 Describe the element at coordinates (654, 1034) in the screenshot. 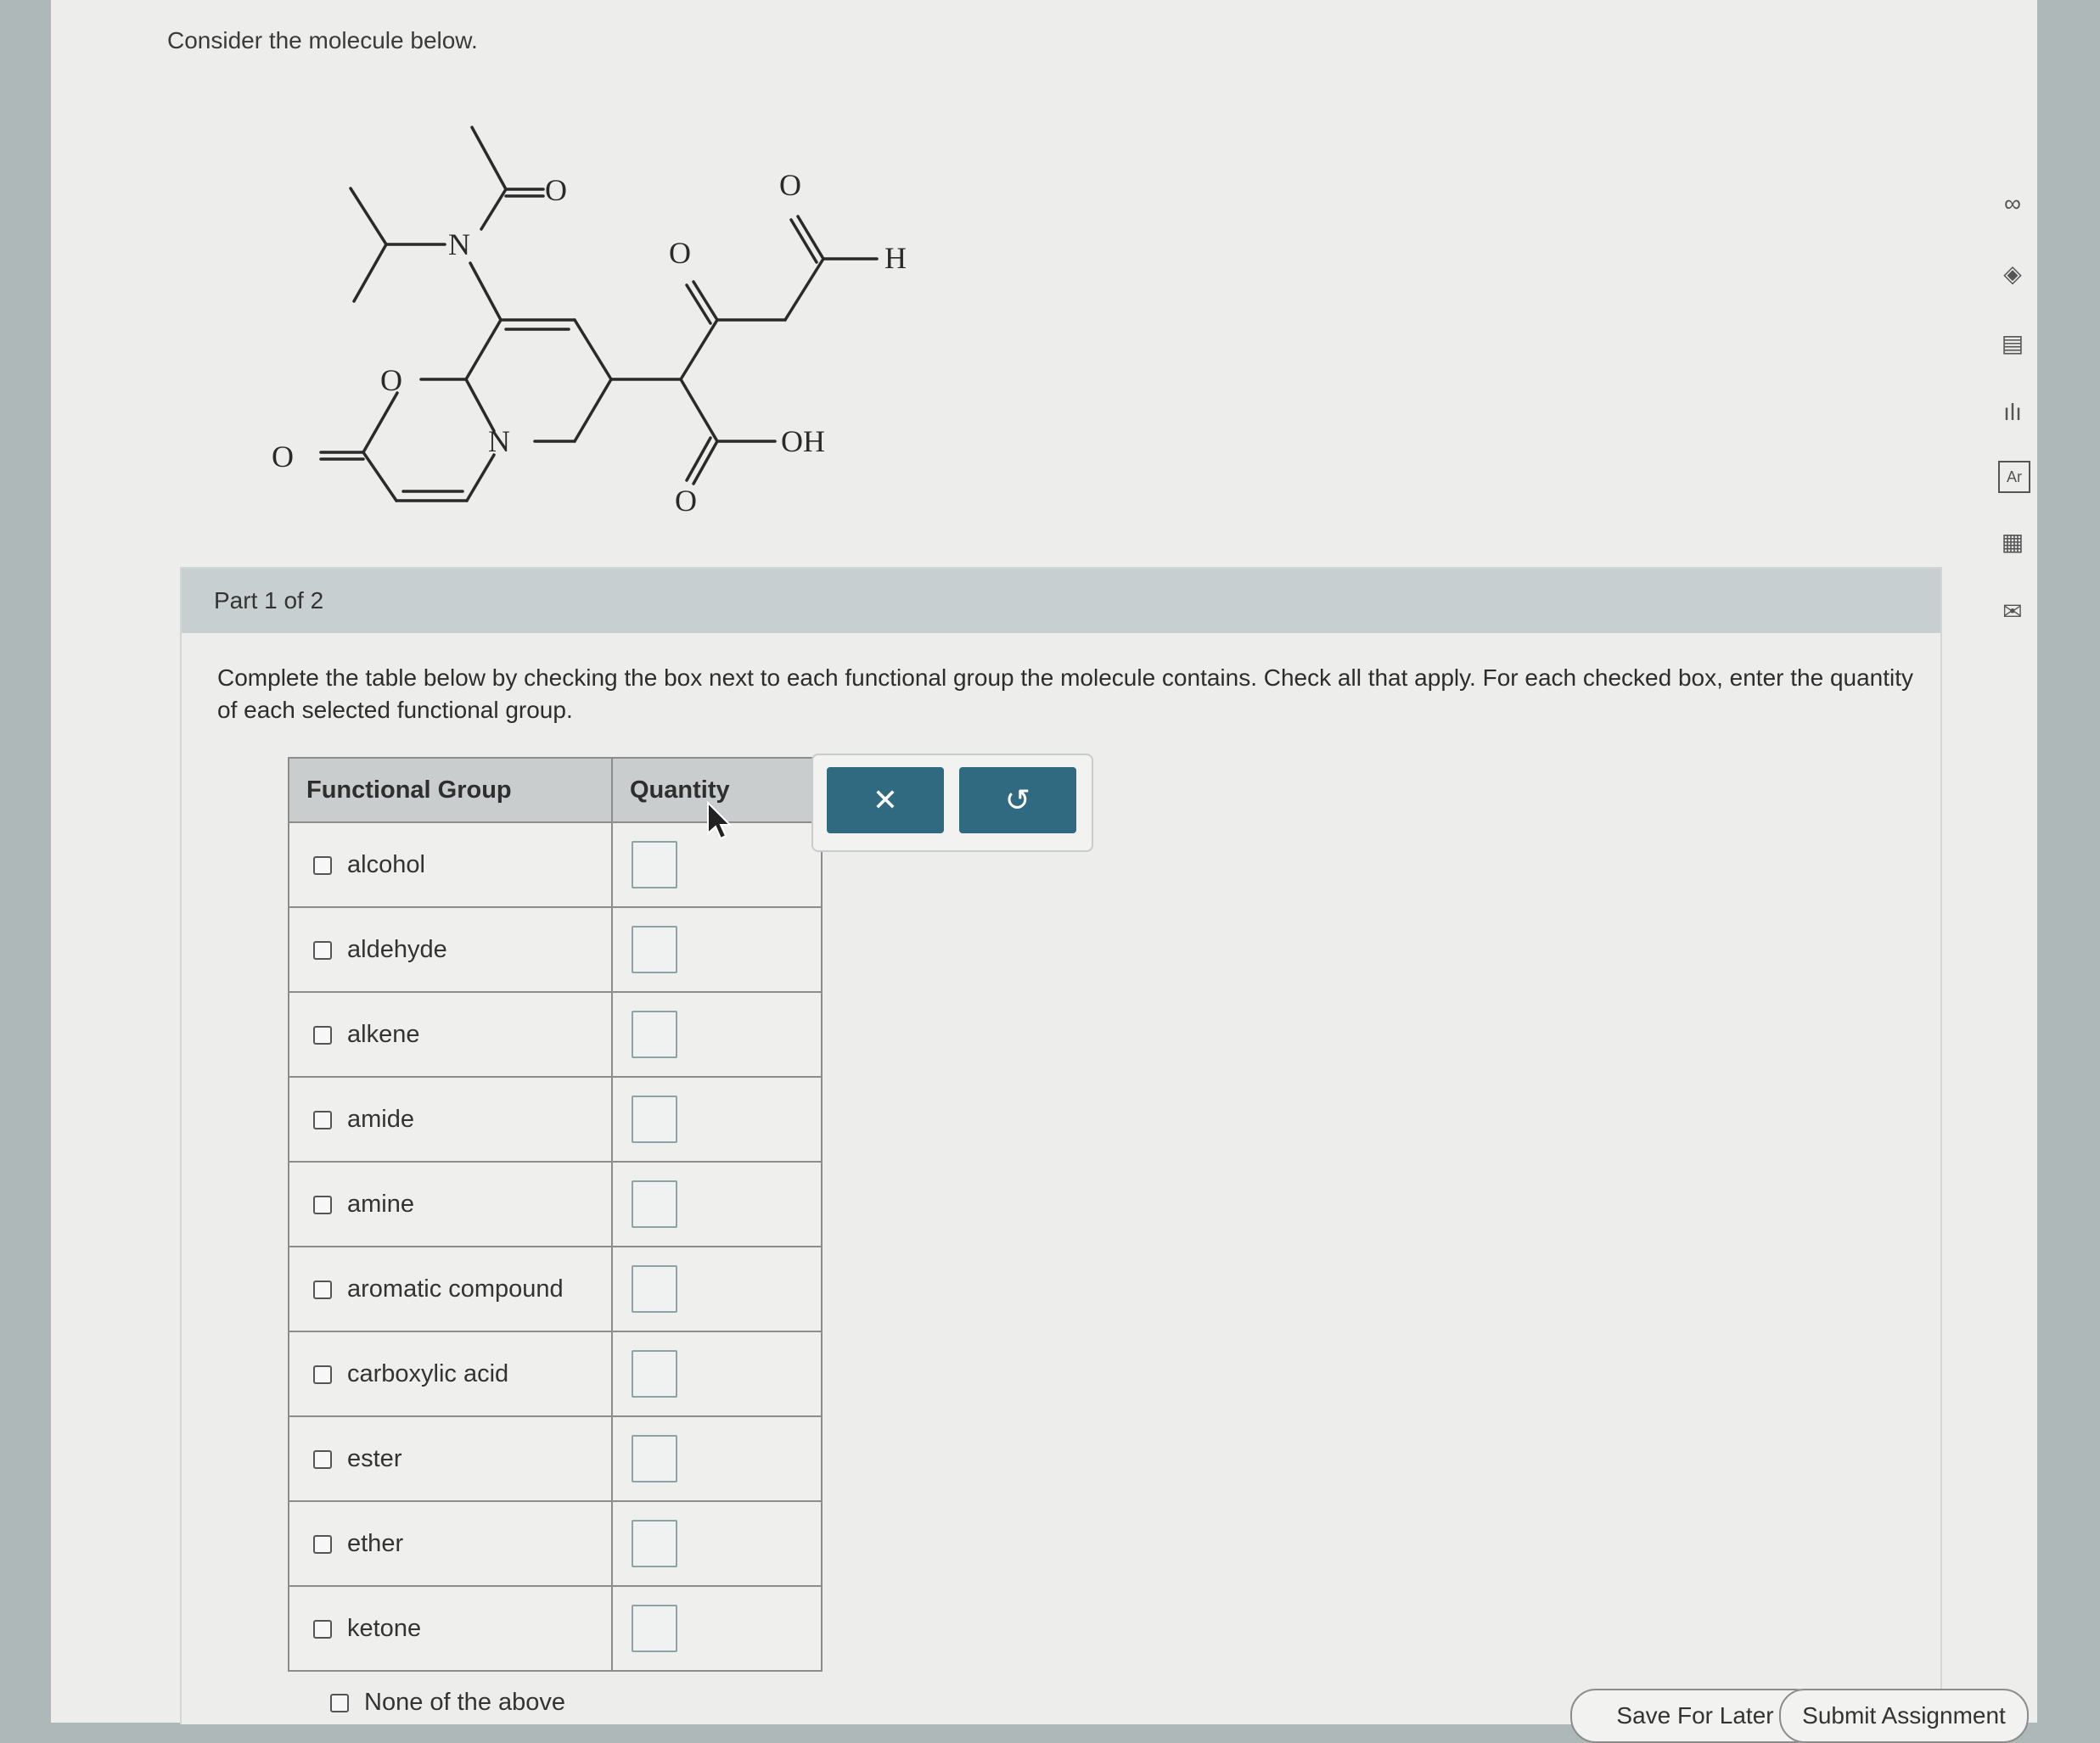

I see `quantity-input-alkene` at that location.